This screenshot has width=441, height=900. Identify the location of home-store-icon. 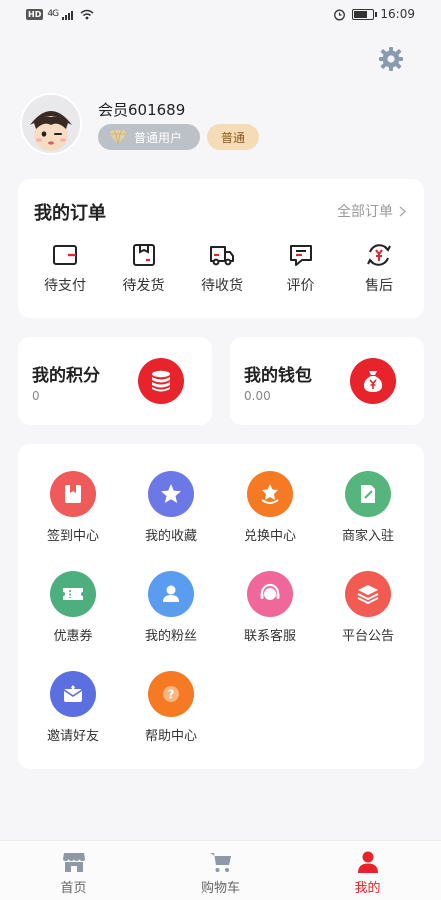
(73, 862).